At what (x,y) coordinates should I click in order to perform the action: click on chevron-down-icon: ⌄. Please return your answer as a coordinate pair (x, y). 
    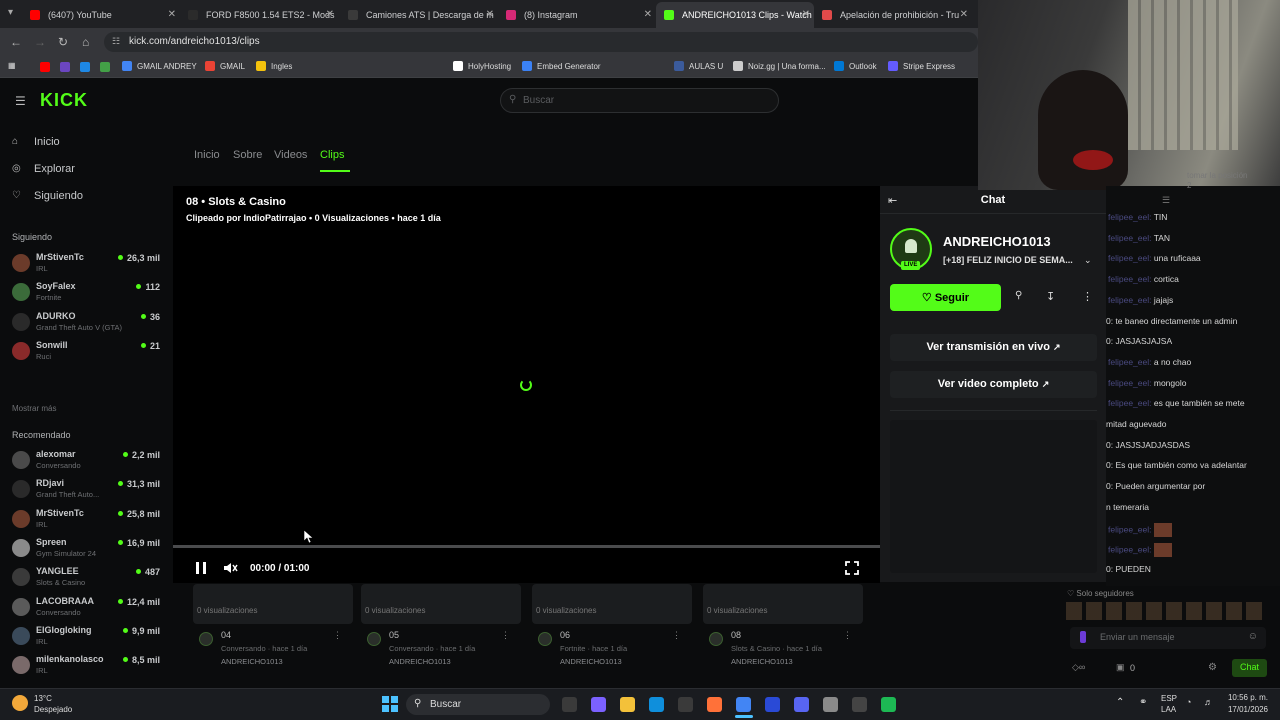
    Looking at the image, I should click on (1088, 260).